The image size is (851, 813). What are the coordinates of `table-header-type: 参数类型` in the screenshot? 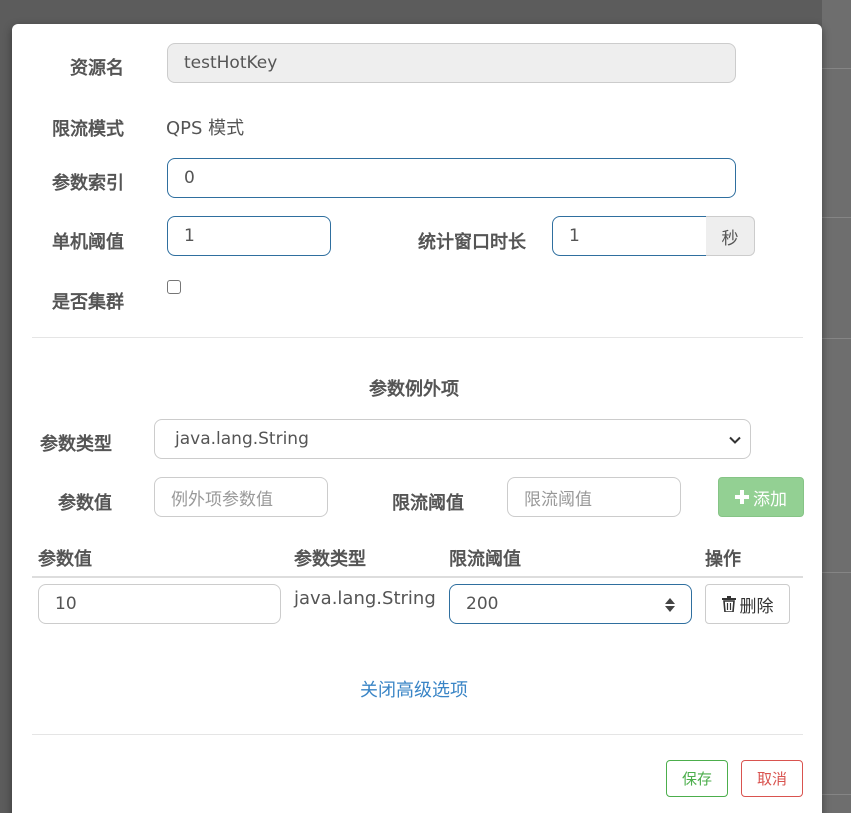 It's located at (330, 559).